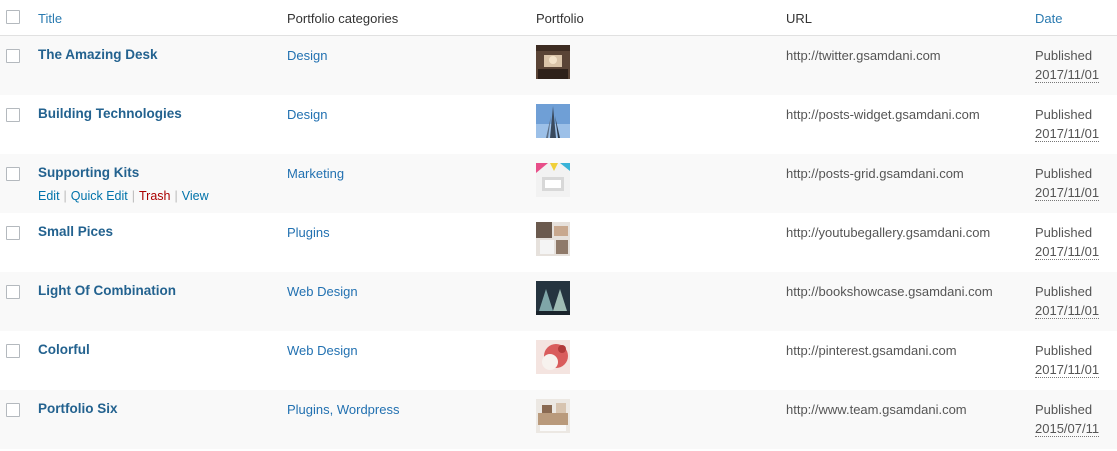 The height and width of the screenshot is (451, 1117). I want to click on category-link: Plugins, Wordpress, so click(343, 409).